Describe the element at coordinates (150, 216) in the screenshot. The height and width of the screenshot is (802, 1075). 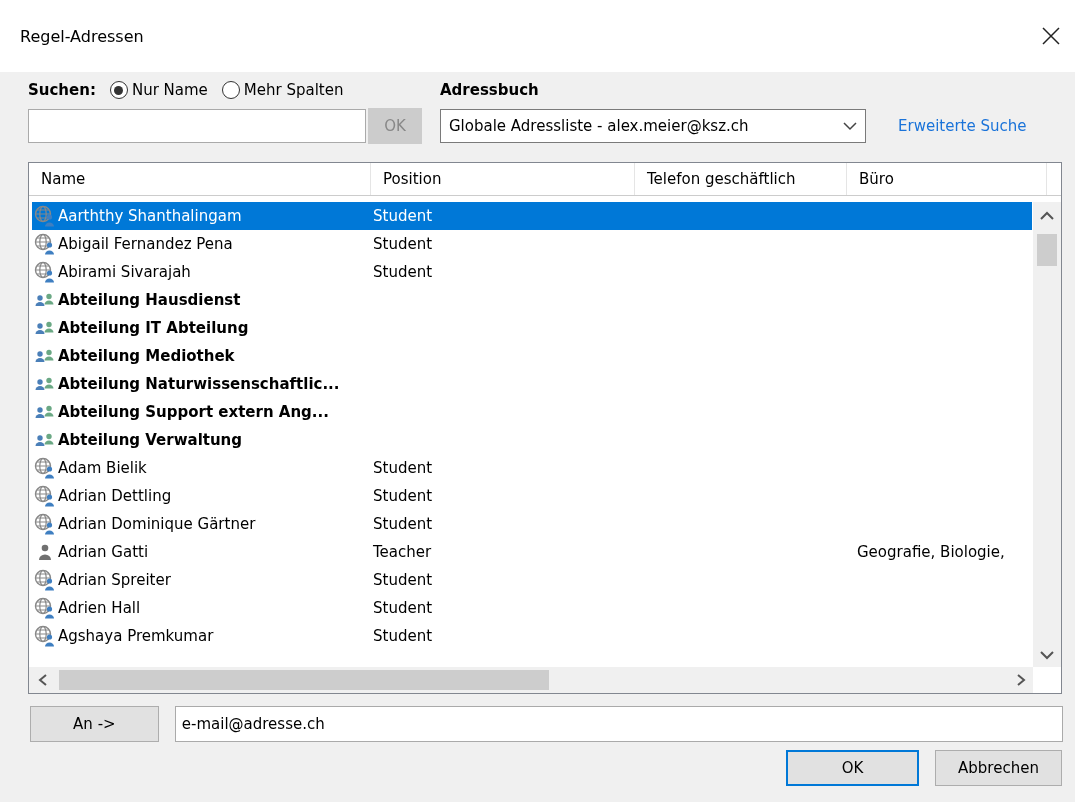
I see `contact-name: Aarththy Shanthalingam` at that location.